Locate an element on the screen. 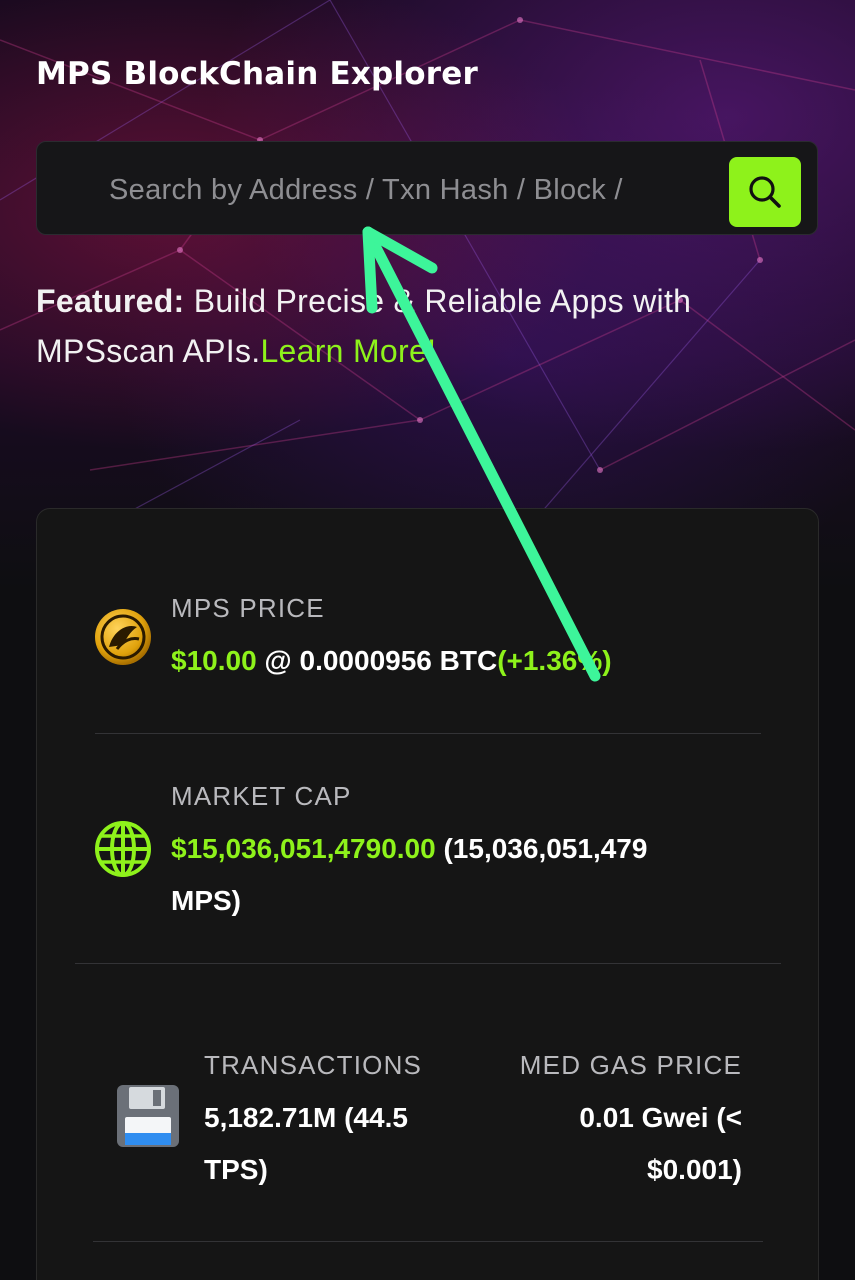  transactions-label: TRANSACTIONS is located at coordinates (313, 1065).